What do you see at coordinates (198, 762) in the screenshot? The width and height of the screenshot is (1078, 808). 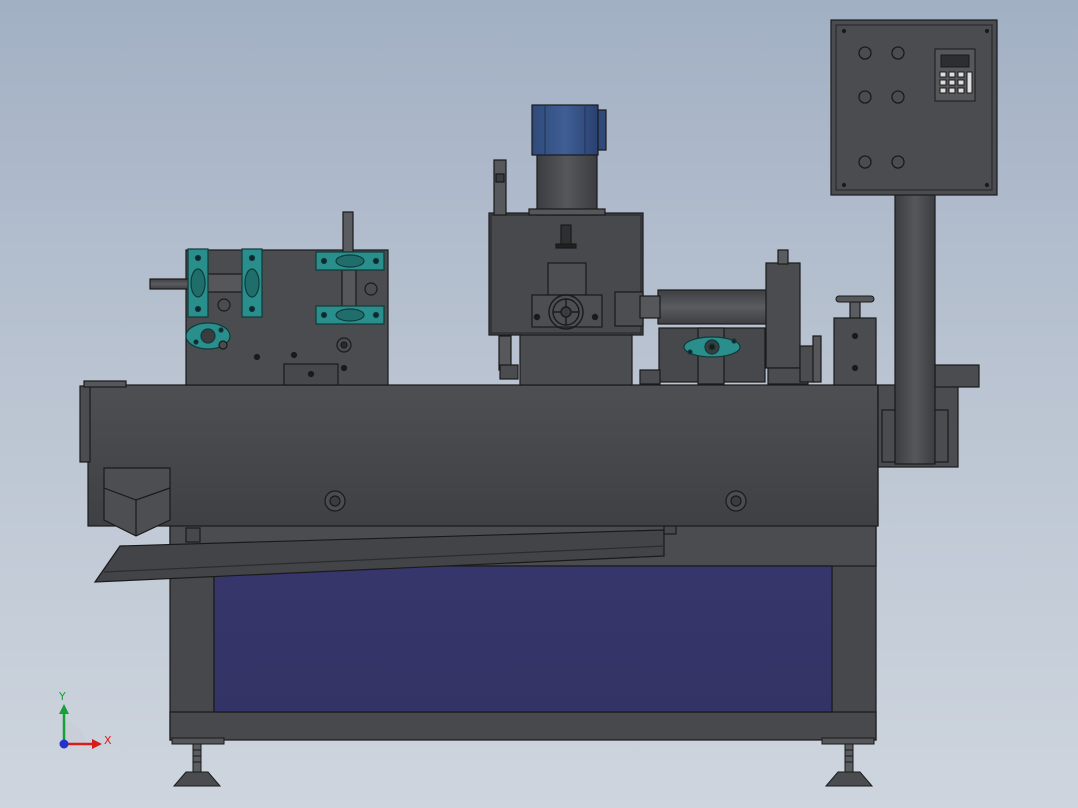 I see `leveling-foot-left` at bounding box center [198, 762].